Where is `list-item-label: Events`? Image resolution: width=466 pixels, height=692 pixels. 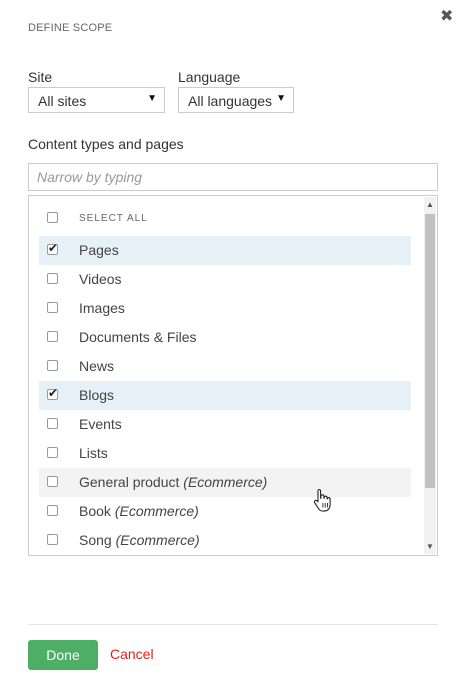
list-item-label: Events is located at coordinates (100, 424).